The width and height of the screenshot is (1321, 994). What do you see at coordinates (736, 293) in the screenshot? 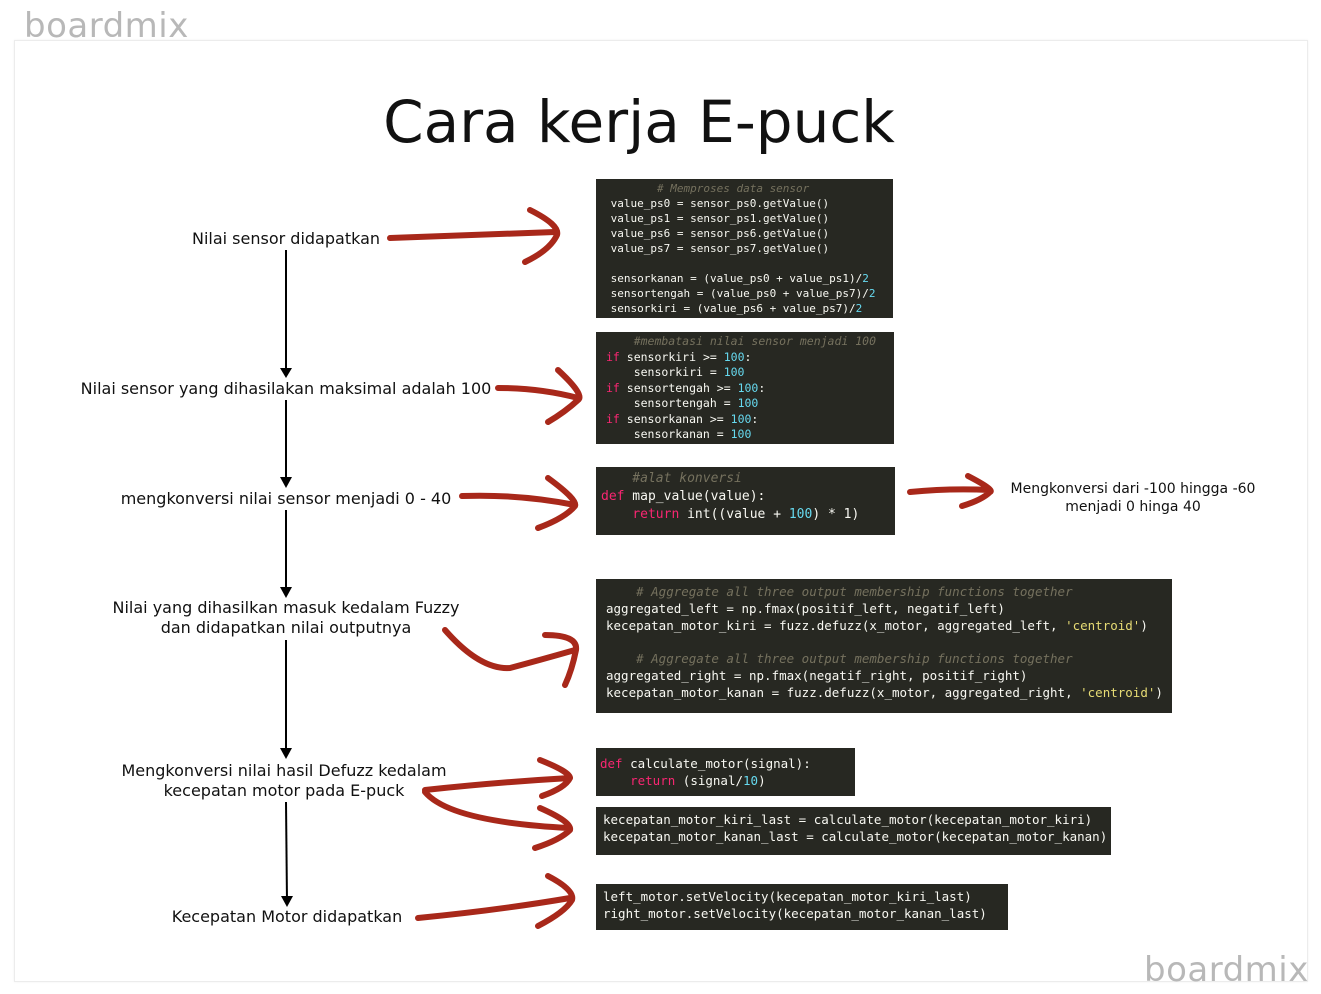
I see `code-token: sensortengah = (value_ps0 + value_ps7)/` at bounding box center [736, 293].